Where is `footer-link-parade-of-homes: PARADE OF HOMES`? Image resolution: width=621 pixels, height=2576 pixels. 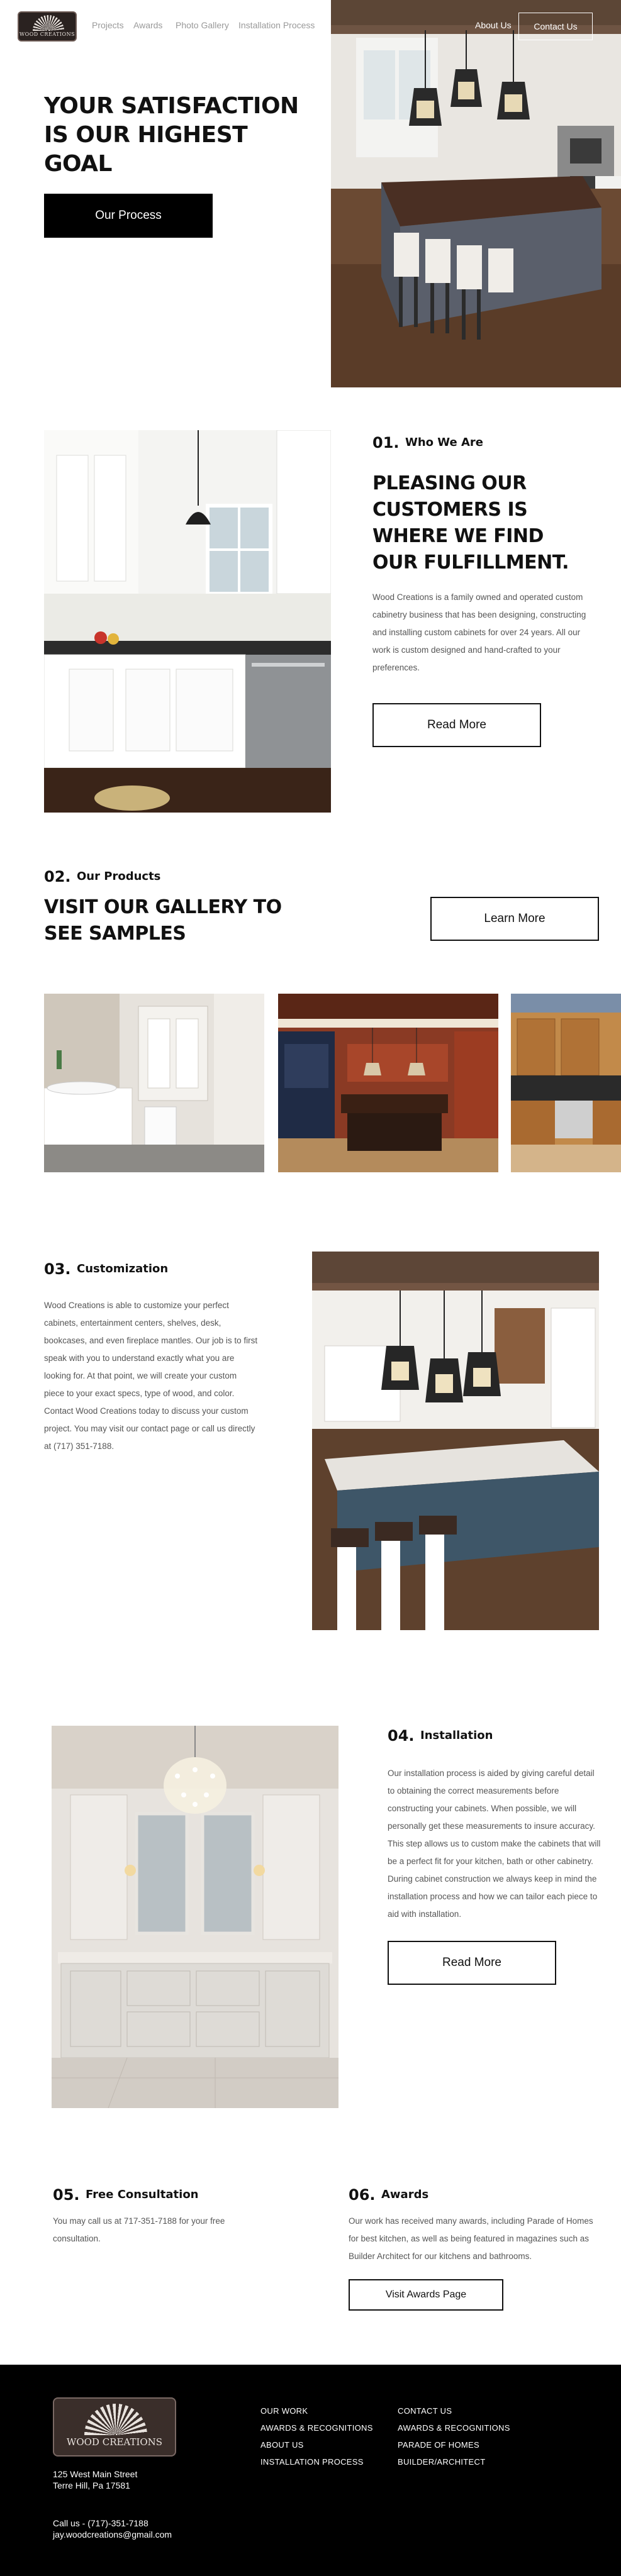
footer-link-parade-of-homes: PARADE OF HOMES is located at coordinates (438, 2445).